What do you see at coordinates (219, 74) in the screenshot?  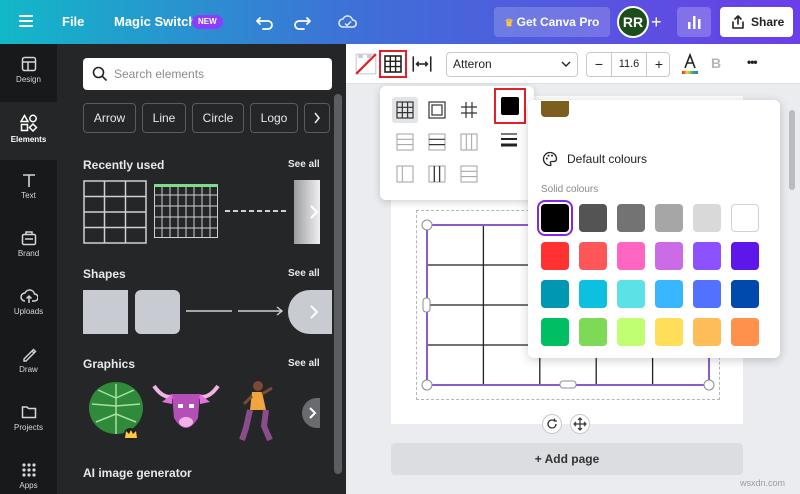 I see `search-input` at bounding box center [219, 74].